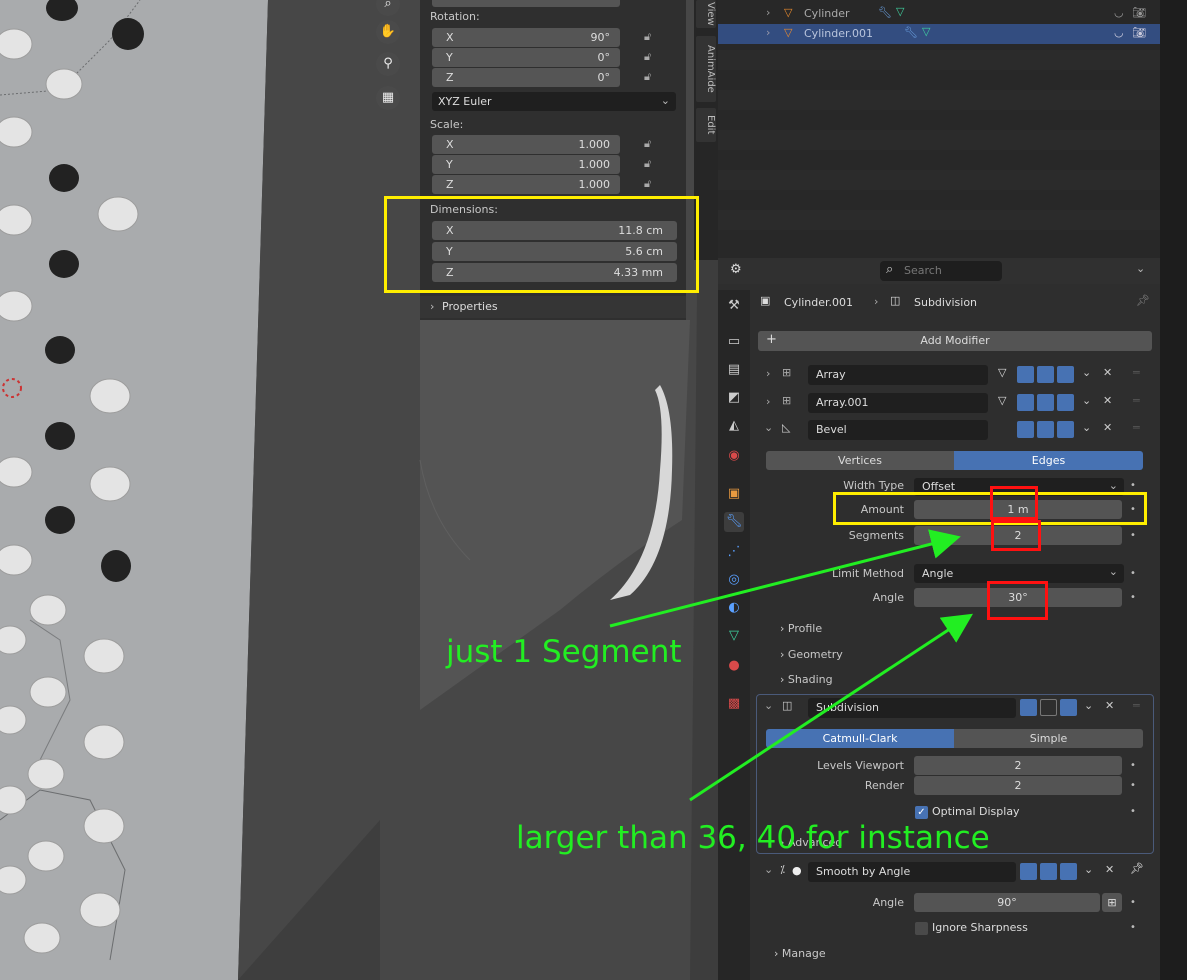  What do you see at coordinates (753, 838) in the screenshot?
I see `annotation-angle-note: larger than 36, 40 for instance` at bounding box center [753, 838].